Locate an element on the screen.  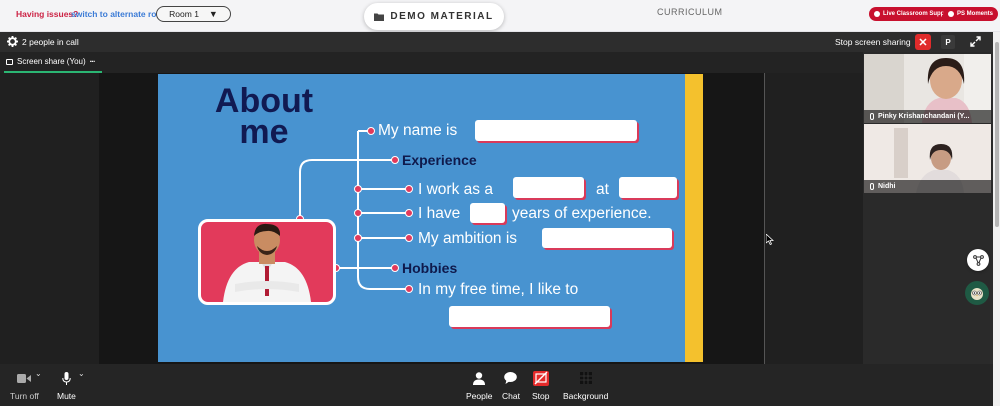
person-icon is located at coordinates (479, 378).